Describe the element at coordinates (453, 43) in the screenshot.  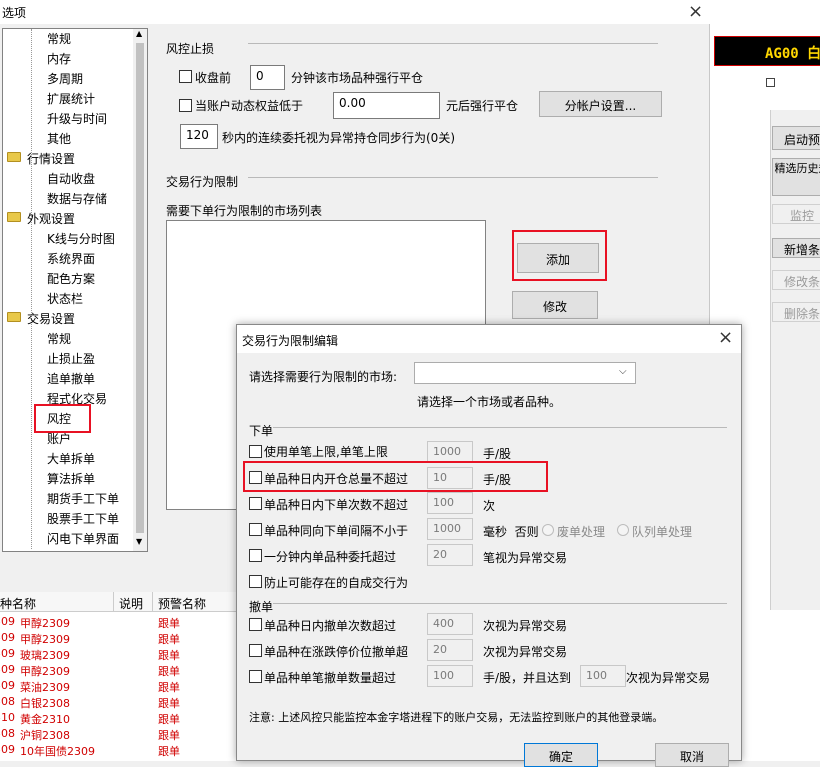
I see `risk-separator` at that location.